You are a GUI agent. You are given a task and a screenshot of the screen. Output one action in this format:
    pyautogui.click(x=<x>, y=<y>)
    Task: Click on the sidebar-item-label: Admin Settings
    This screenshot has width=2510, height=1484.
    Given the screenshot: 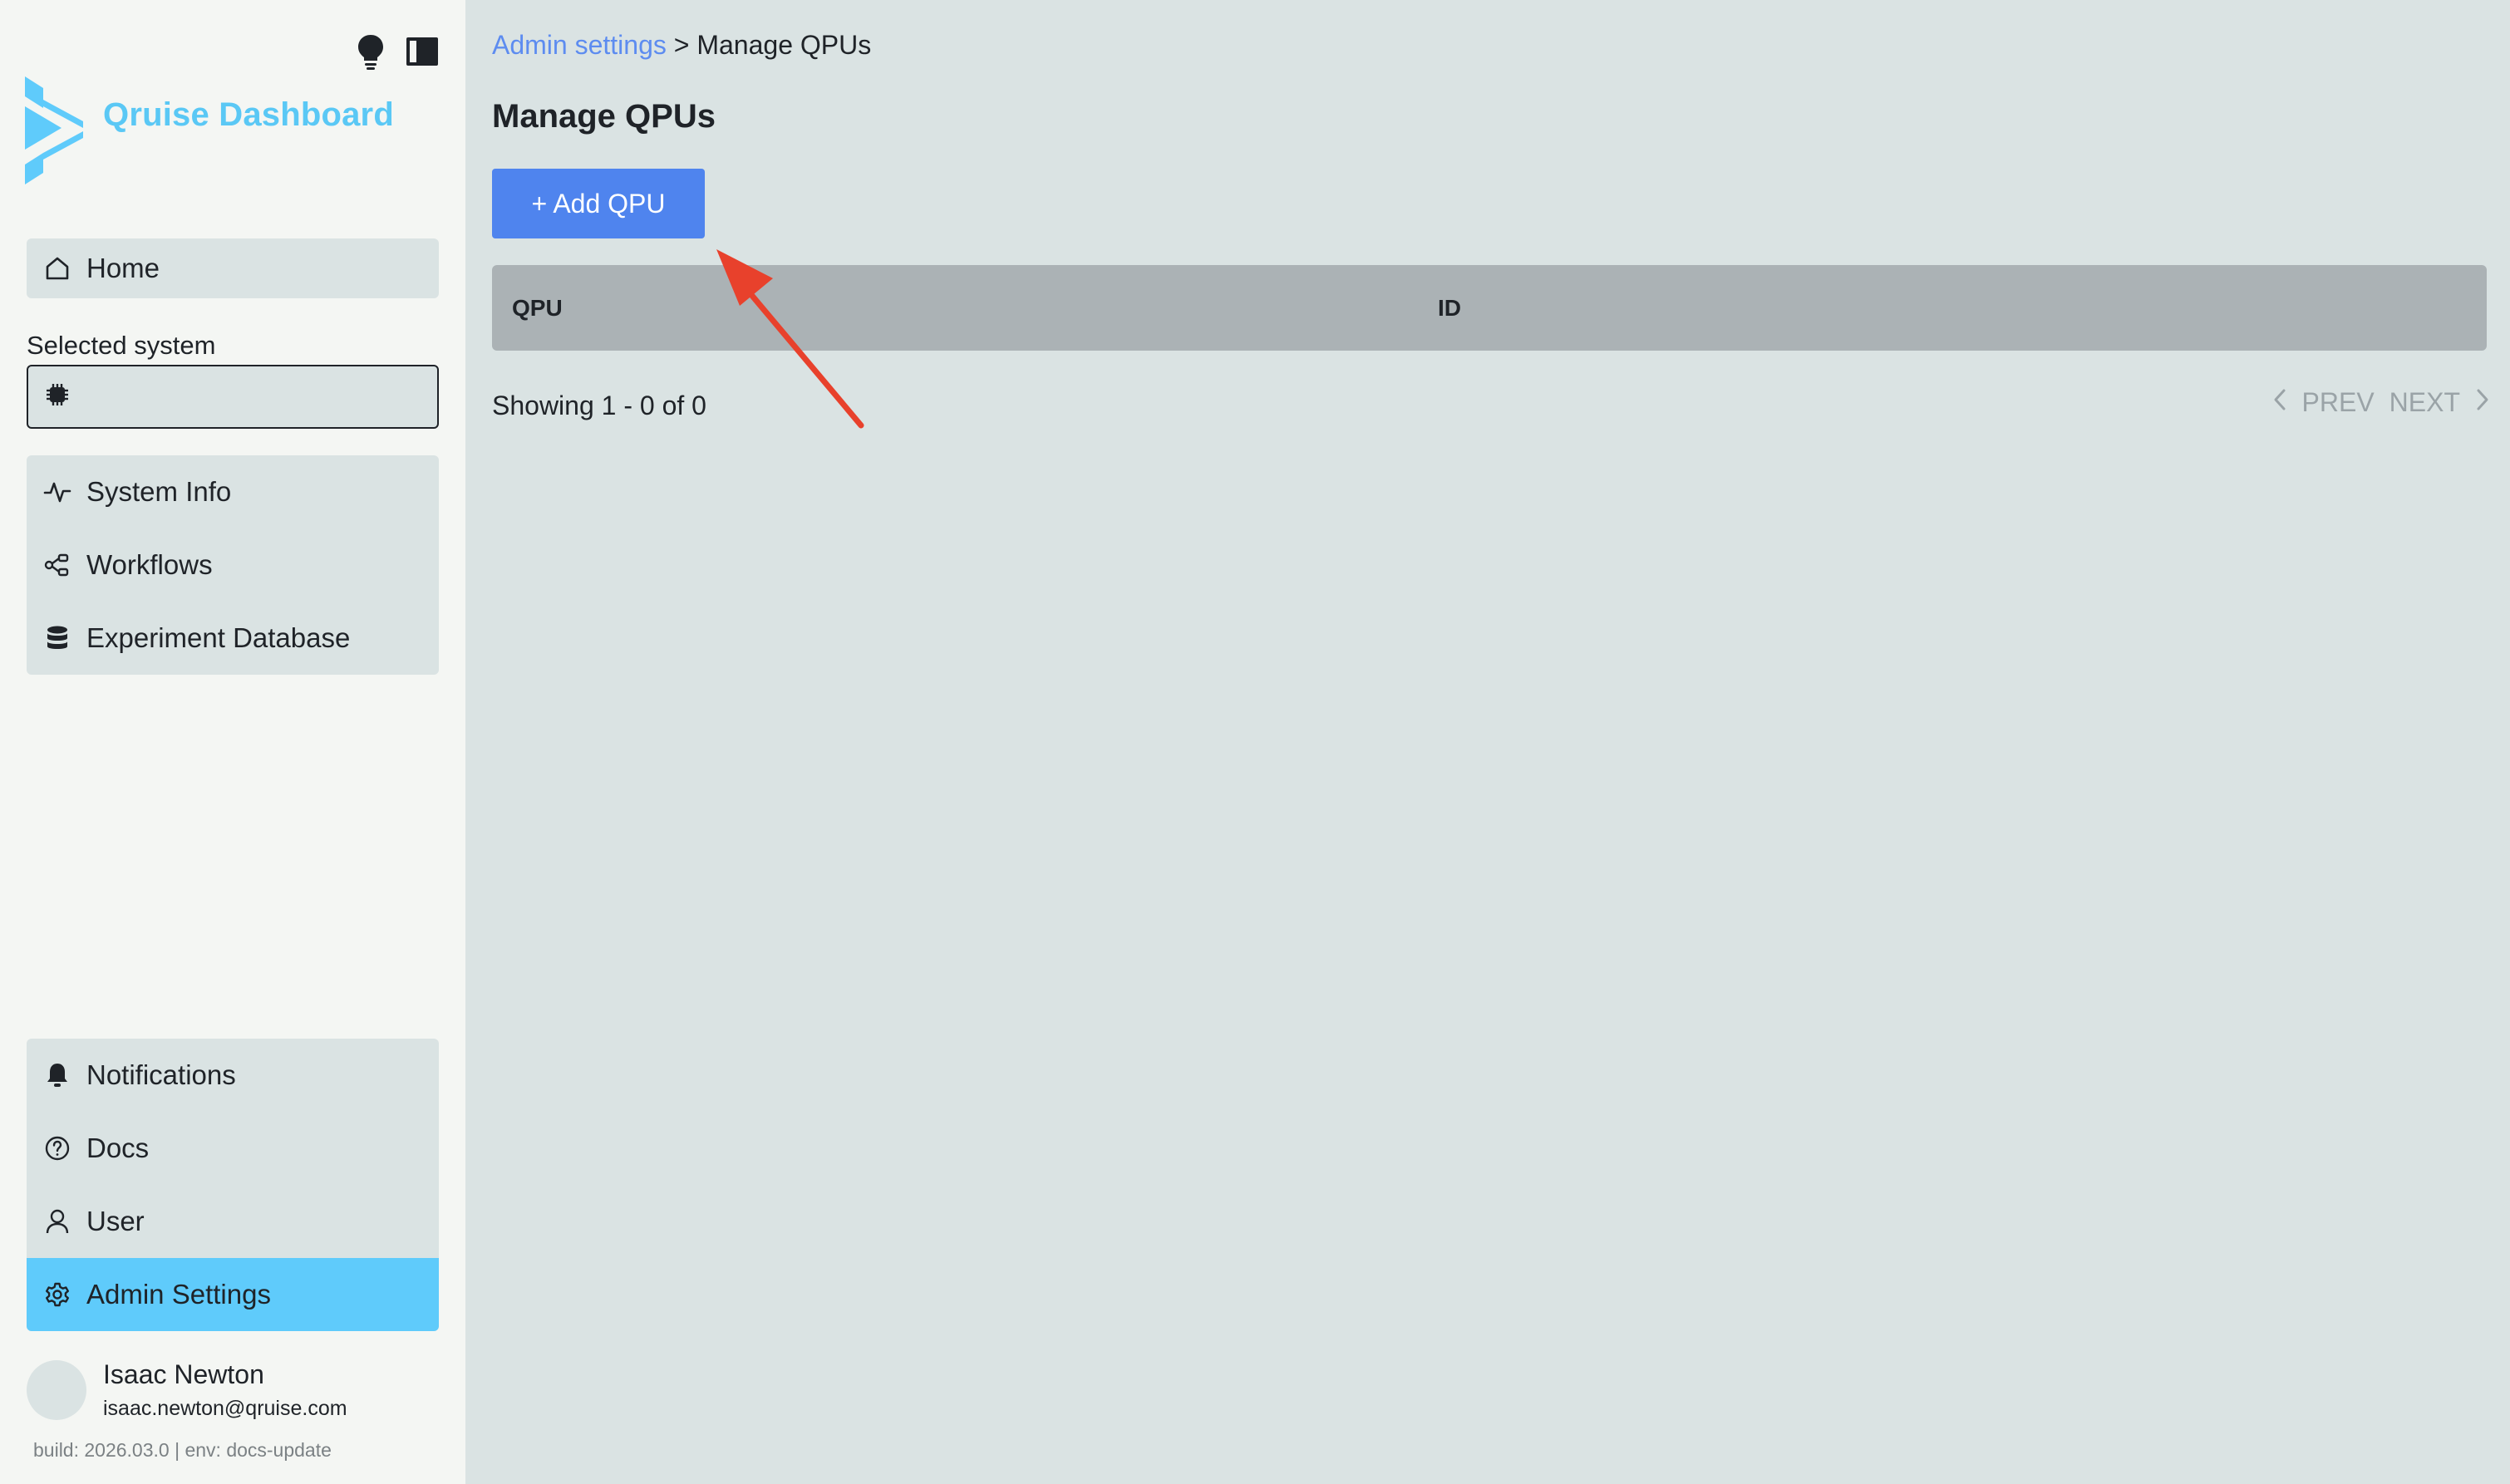 What is the action you would take?
    pyautogui.click(x=179, y=1294)
    